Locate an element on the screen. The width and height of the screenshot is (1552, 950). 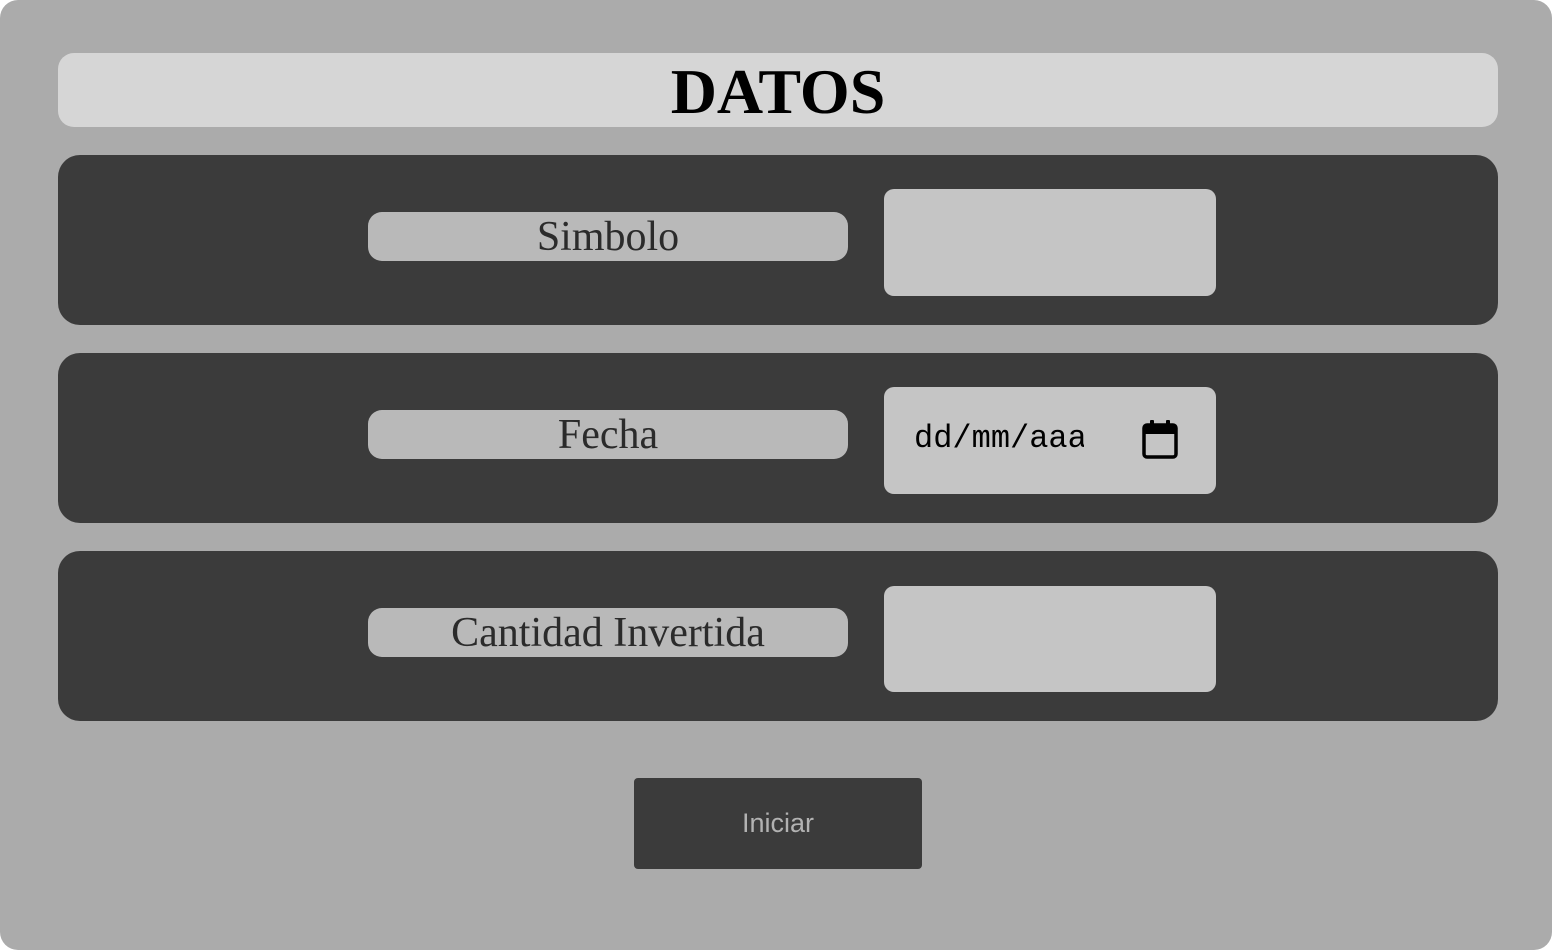
title-bar: DATOS is located at coordinates (778, 90).